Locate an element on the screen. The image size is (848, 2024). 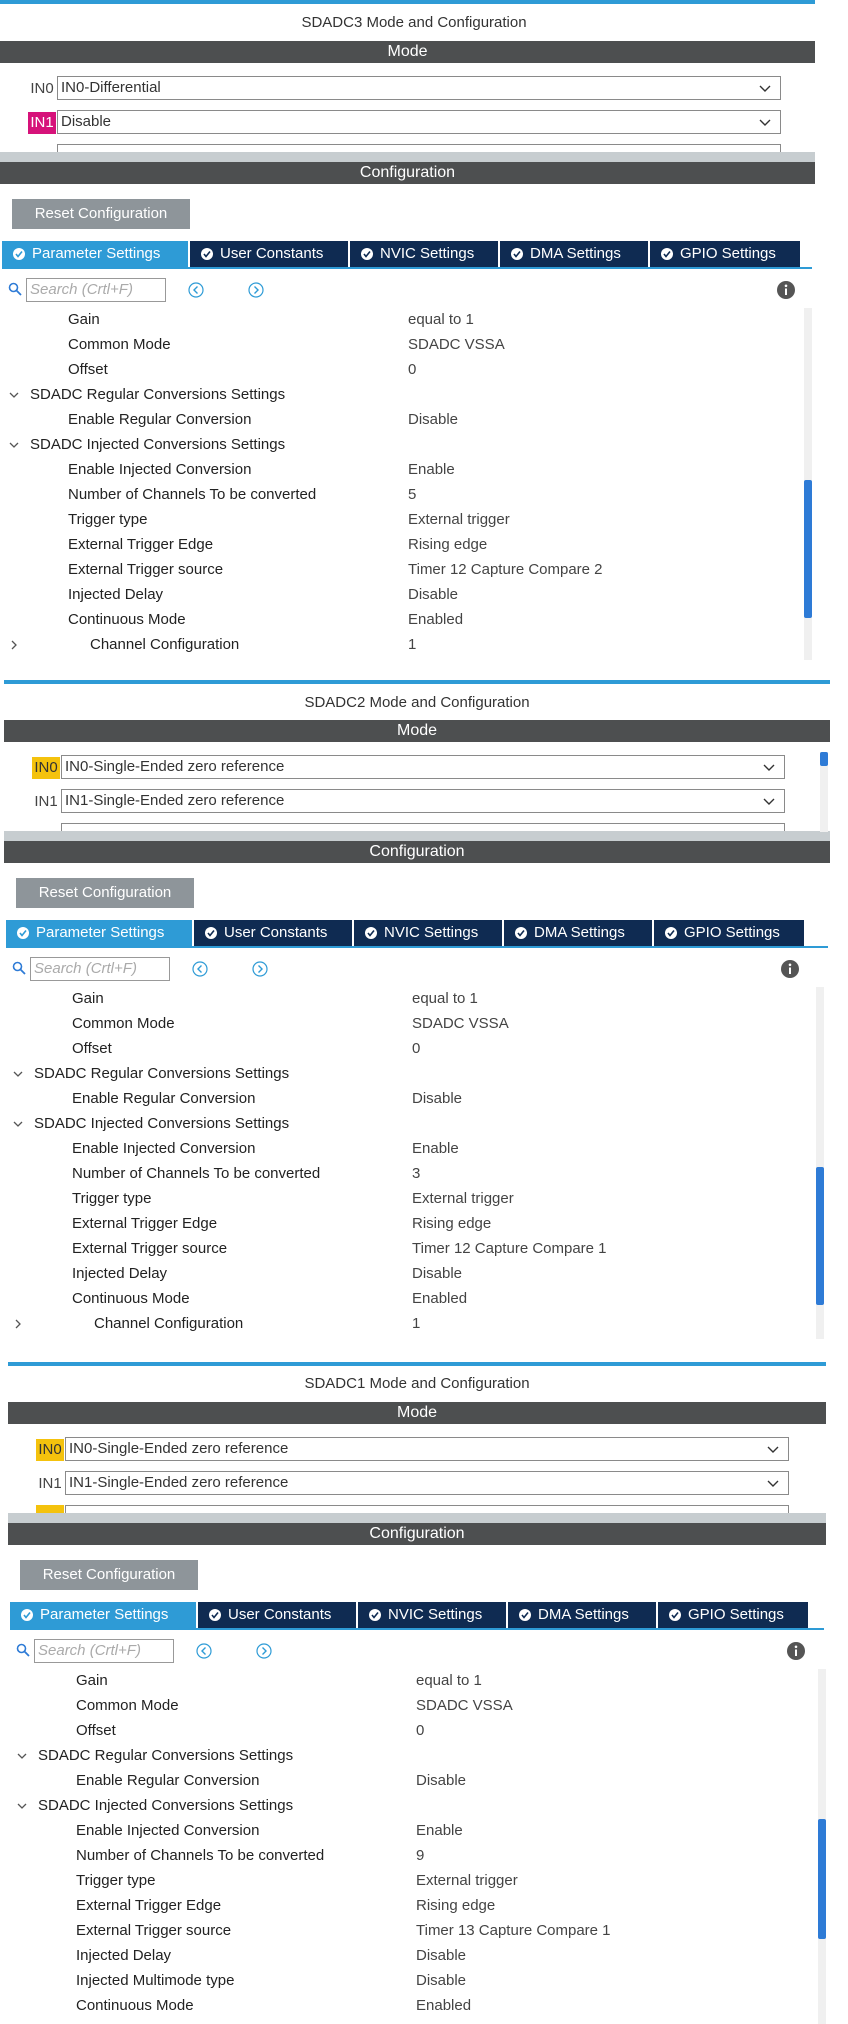
in1-select-value: IN1-Single-Ended zero reference is located at coordinates (179, 1482).